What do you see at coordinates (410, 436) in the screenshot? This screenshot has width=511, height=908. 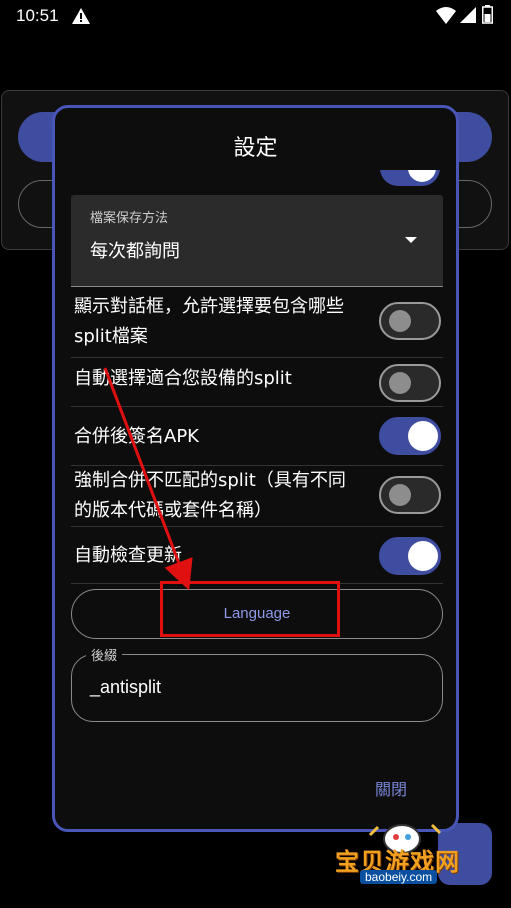 I see `toggle-switch-sign-apk` at bounding box center [410, 436].